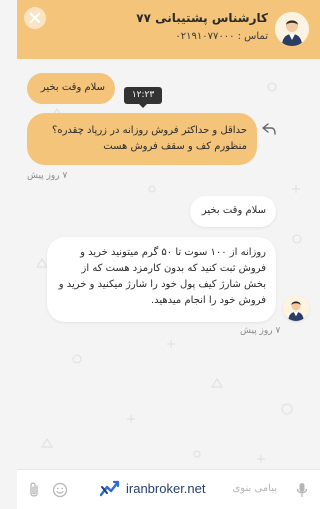  I want to click on message-bubble-received: سلام وقت بخیر, so click(233, 211).